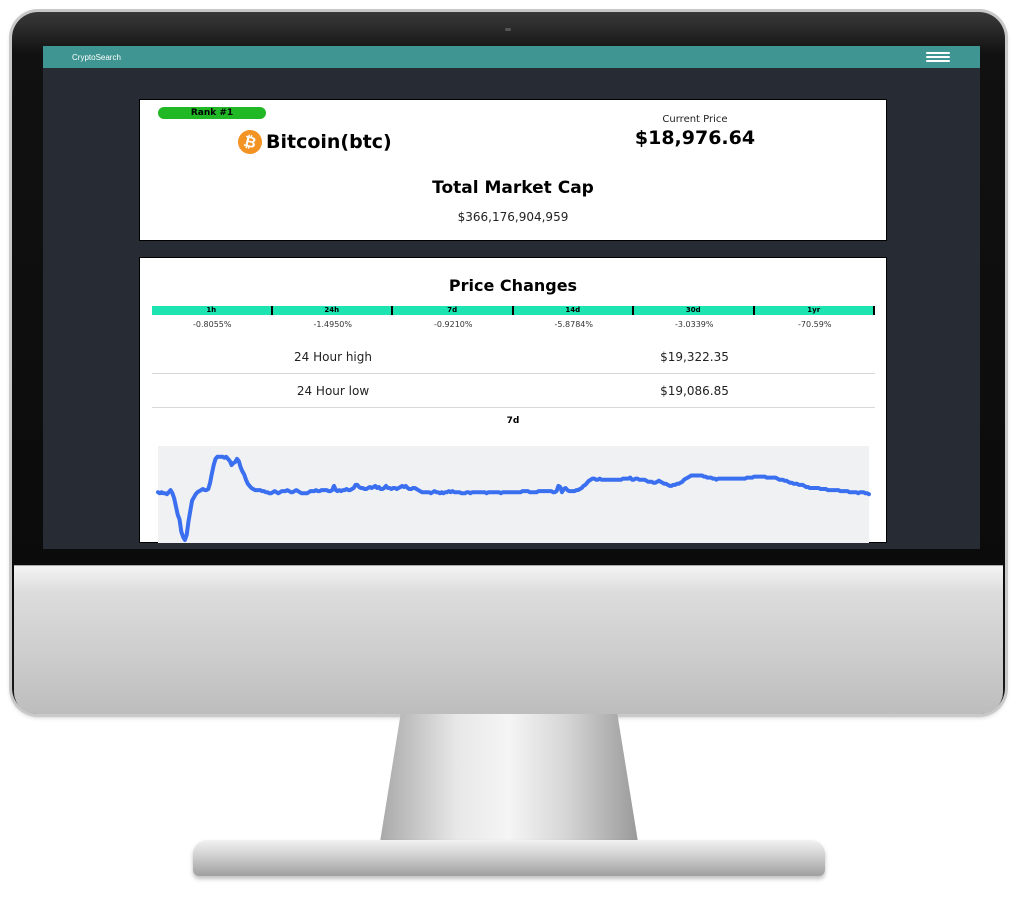  Describe the element at coordinates (453, 310) in the screenshot. I see `header-7d: 7d` at that location.